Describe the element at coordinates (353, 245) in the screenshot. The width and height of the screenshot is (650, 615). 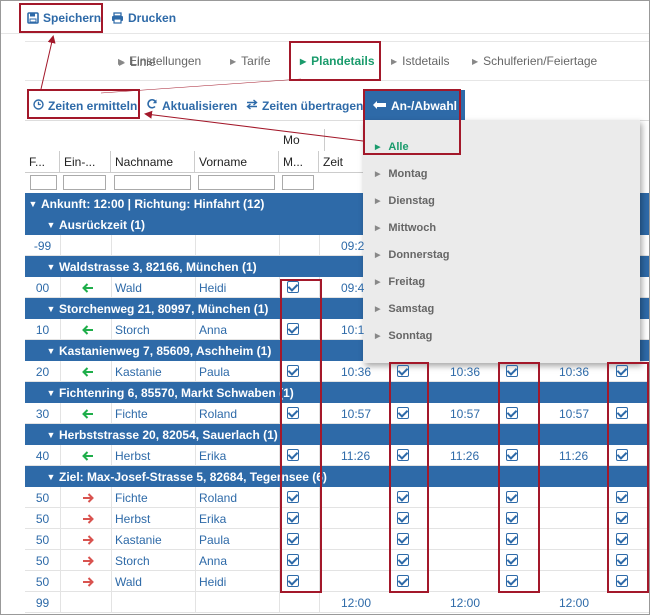
I see `time-cell: 09:2` at that location.